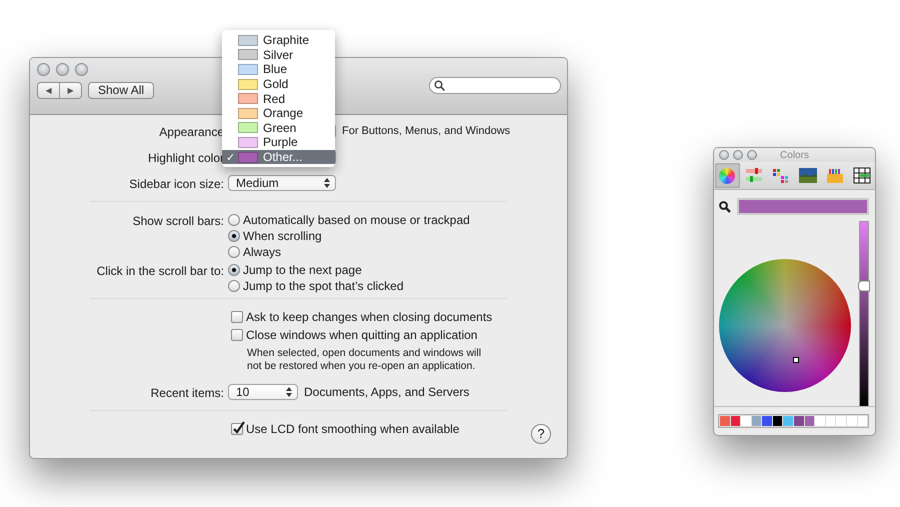  Describe the element at coordinates (864, 314) in the screenshot. I see `brightness-slider` at that location.